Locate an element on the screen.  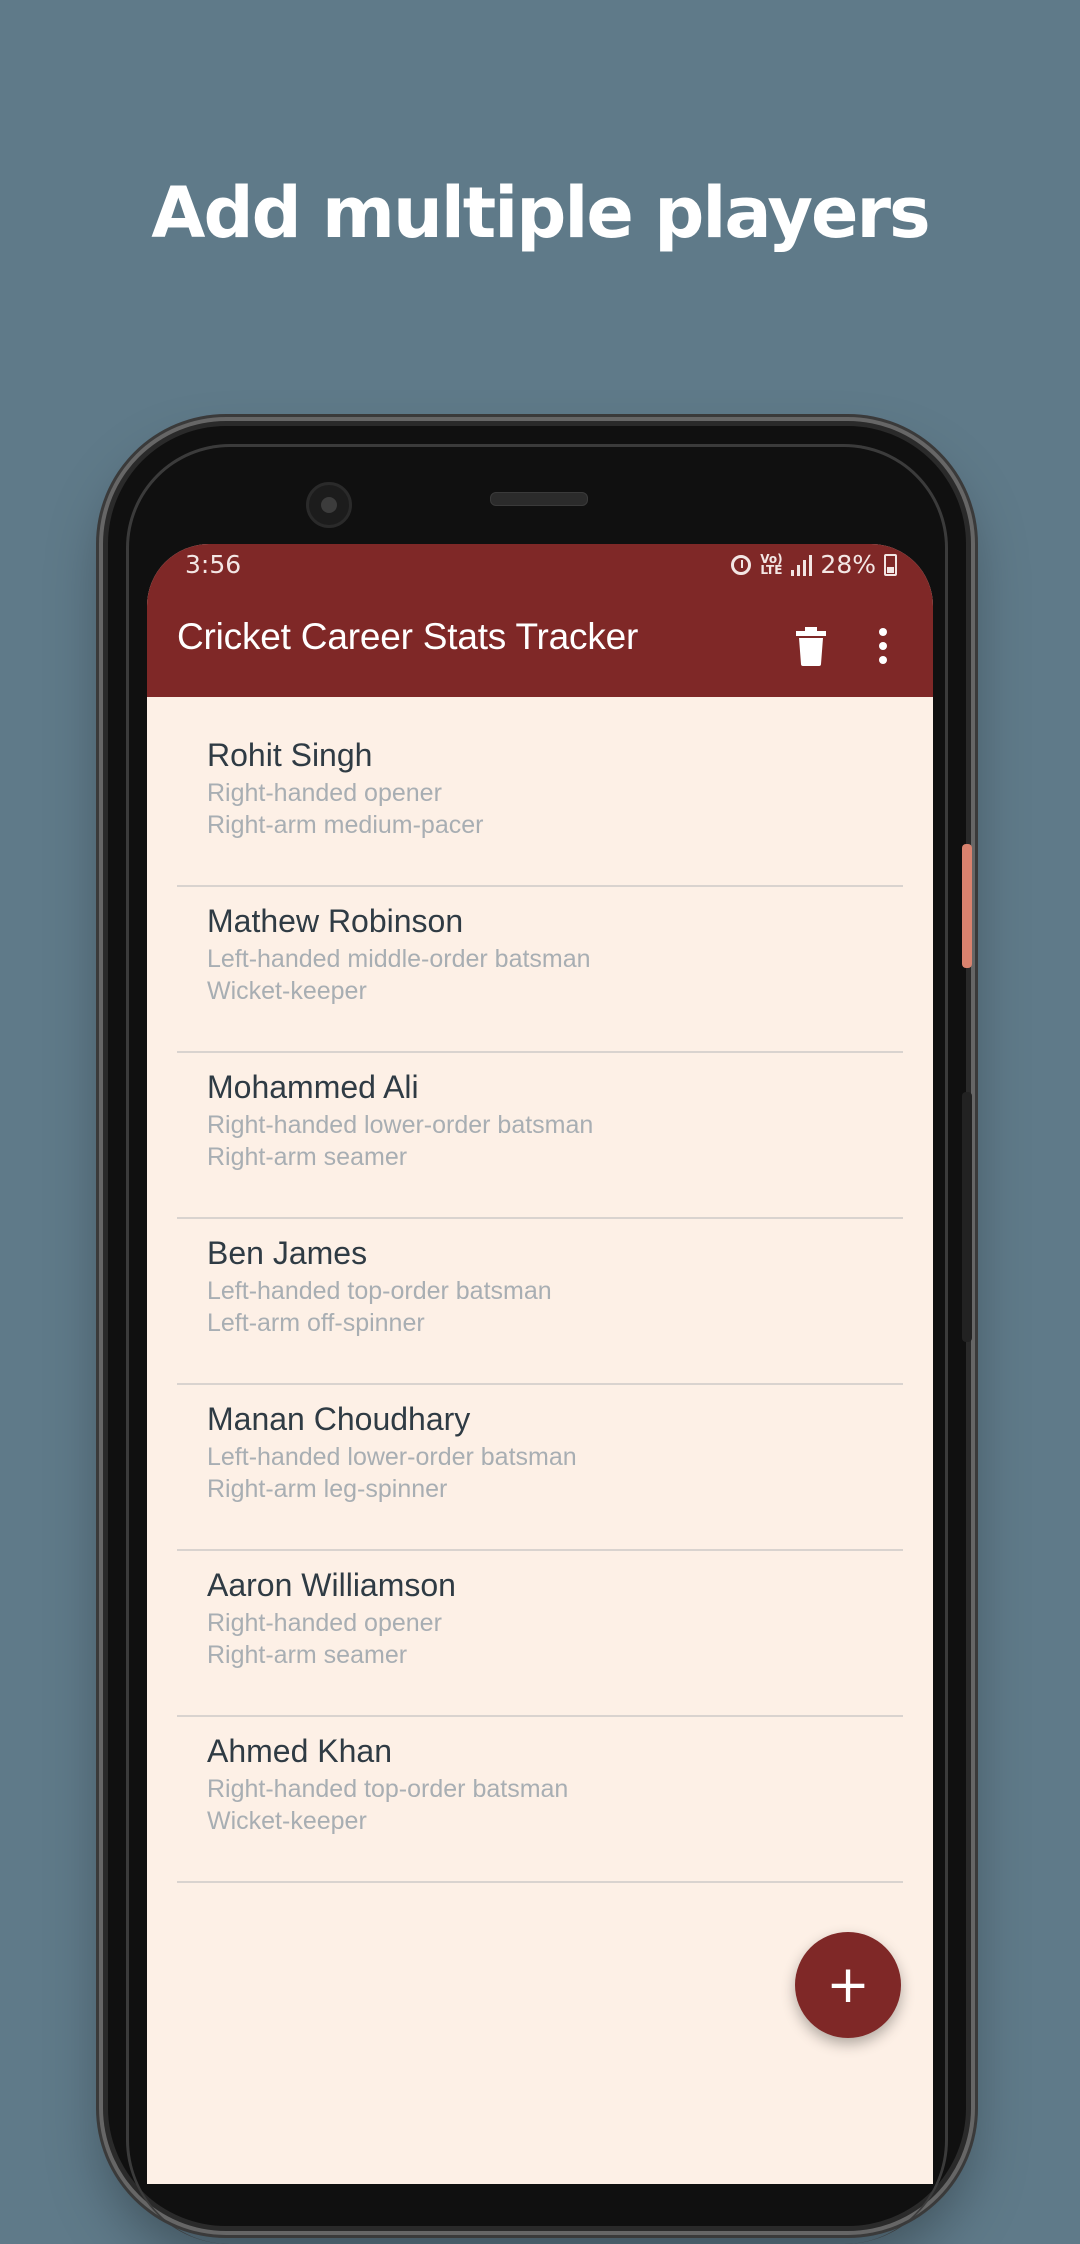
player-bowling-role: Right-arm leg-spinner is located at coordinates (327, 1489).